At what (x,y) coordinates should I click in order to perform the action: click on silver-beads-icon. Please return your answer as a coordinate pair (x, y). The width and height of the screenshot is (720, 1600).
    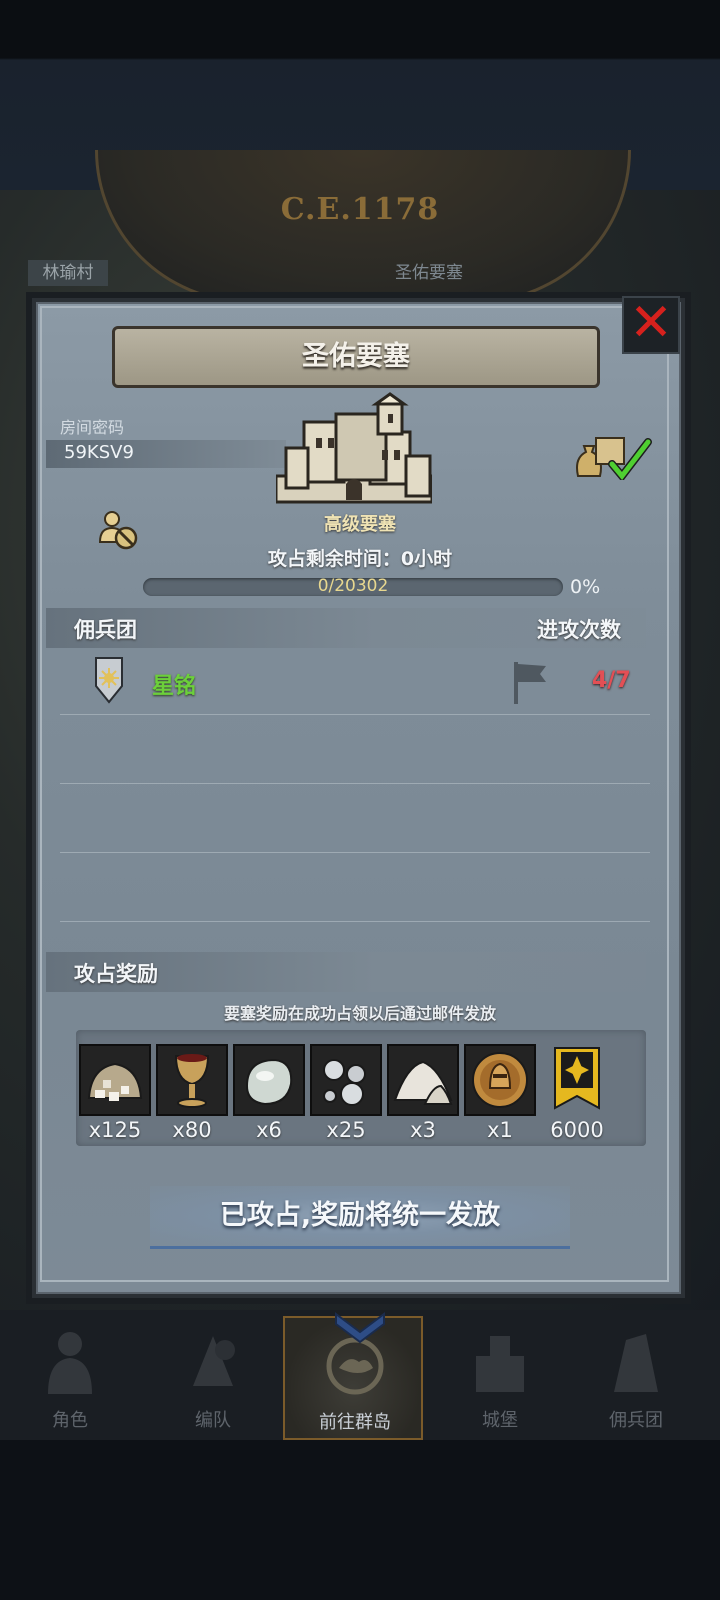
    Looking at the image, I should click on (344, 1082).